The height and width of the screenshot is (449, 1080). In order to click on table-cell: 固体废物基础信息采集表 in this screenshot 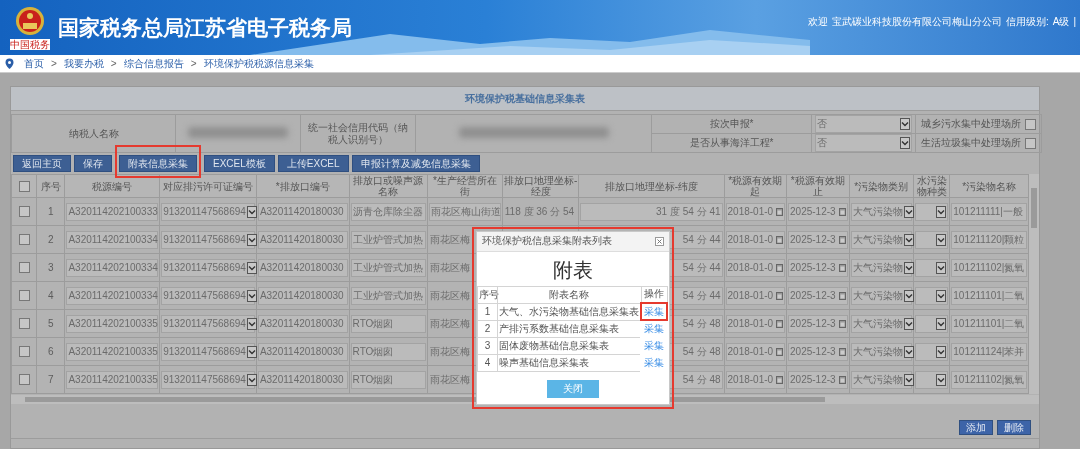, I will do `click(569, 345)`.